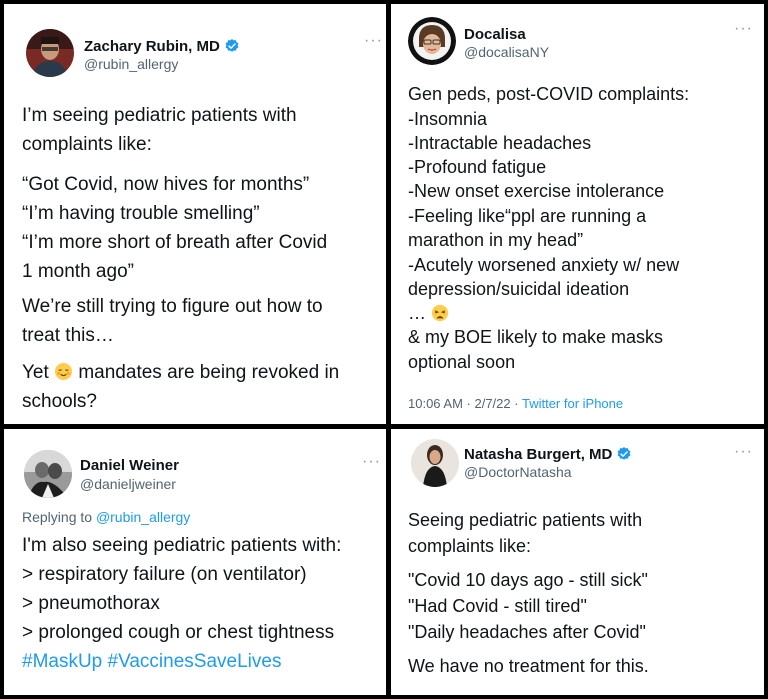 The width and height of the screenshot is (768, 699). What do you see at coordinates (548, 454) in the screenshot?
I see `author-name: Natasha Burgert, MD` at bounding box center [548, 454].